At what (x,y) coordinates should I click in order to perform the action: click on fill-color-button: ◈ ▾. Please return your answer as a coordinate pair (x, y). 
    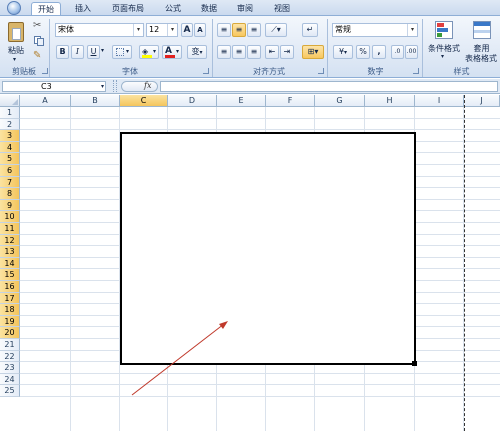
    Looking at the image, I should click on (149, 52).